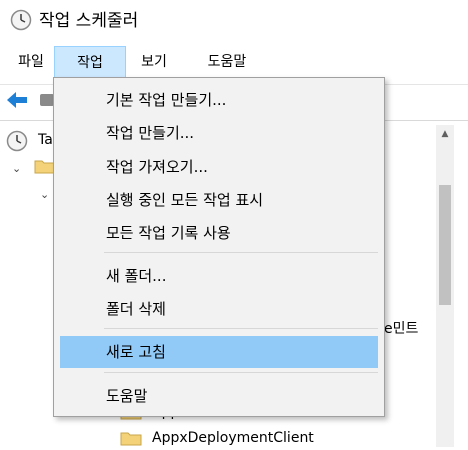 This screenshot has width=468, height=450. I want to click on right-pane-text: e민트, so click(401, 329).